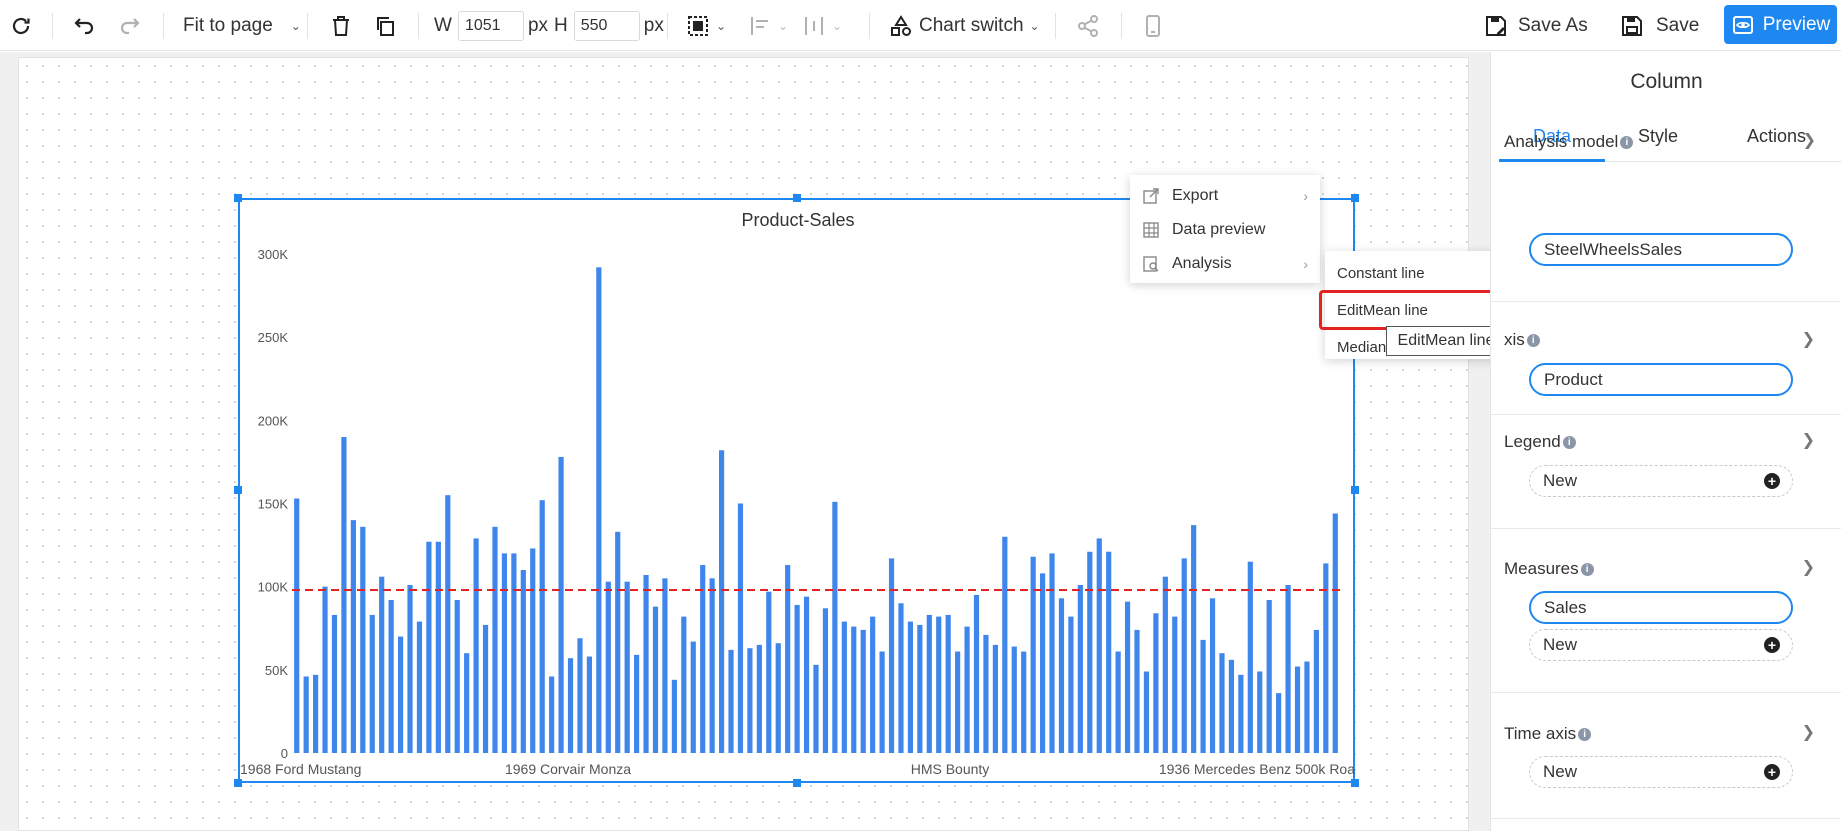 This screenshot has height=831, width=1841. What do you see at coordinates (1536, 25) in the screenshot?
I see `save-as-button: Save As` at bounding box center [1536, 25].